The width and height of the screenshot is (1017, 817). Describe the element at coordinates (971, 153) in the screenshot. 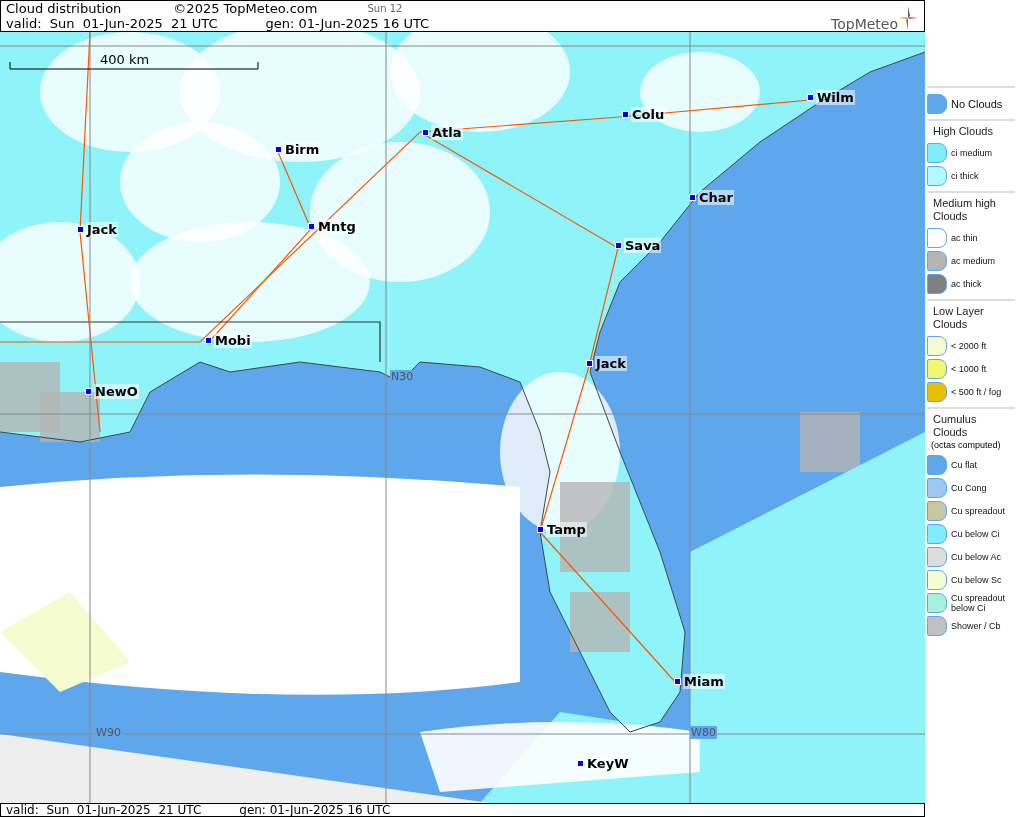

I see `legend-label: ci medium` at that location.